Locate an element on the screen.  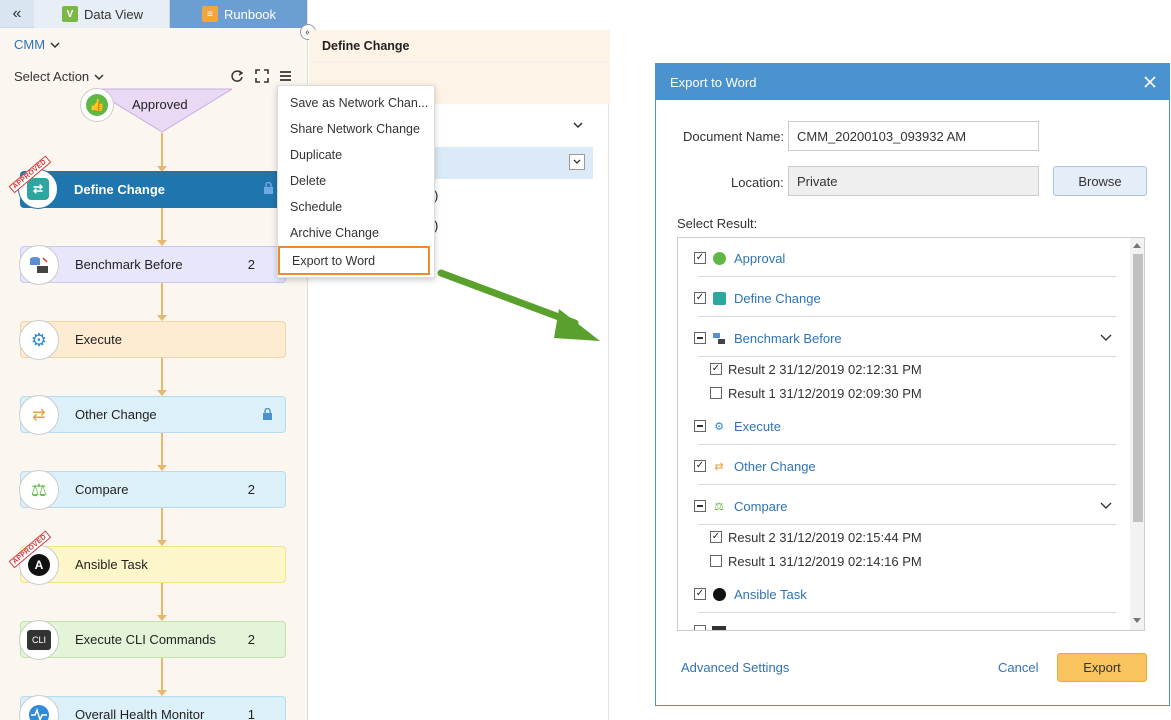
node-benchmark-before: Benchmark Before 2 is located at coordinates (152, 265).